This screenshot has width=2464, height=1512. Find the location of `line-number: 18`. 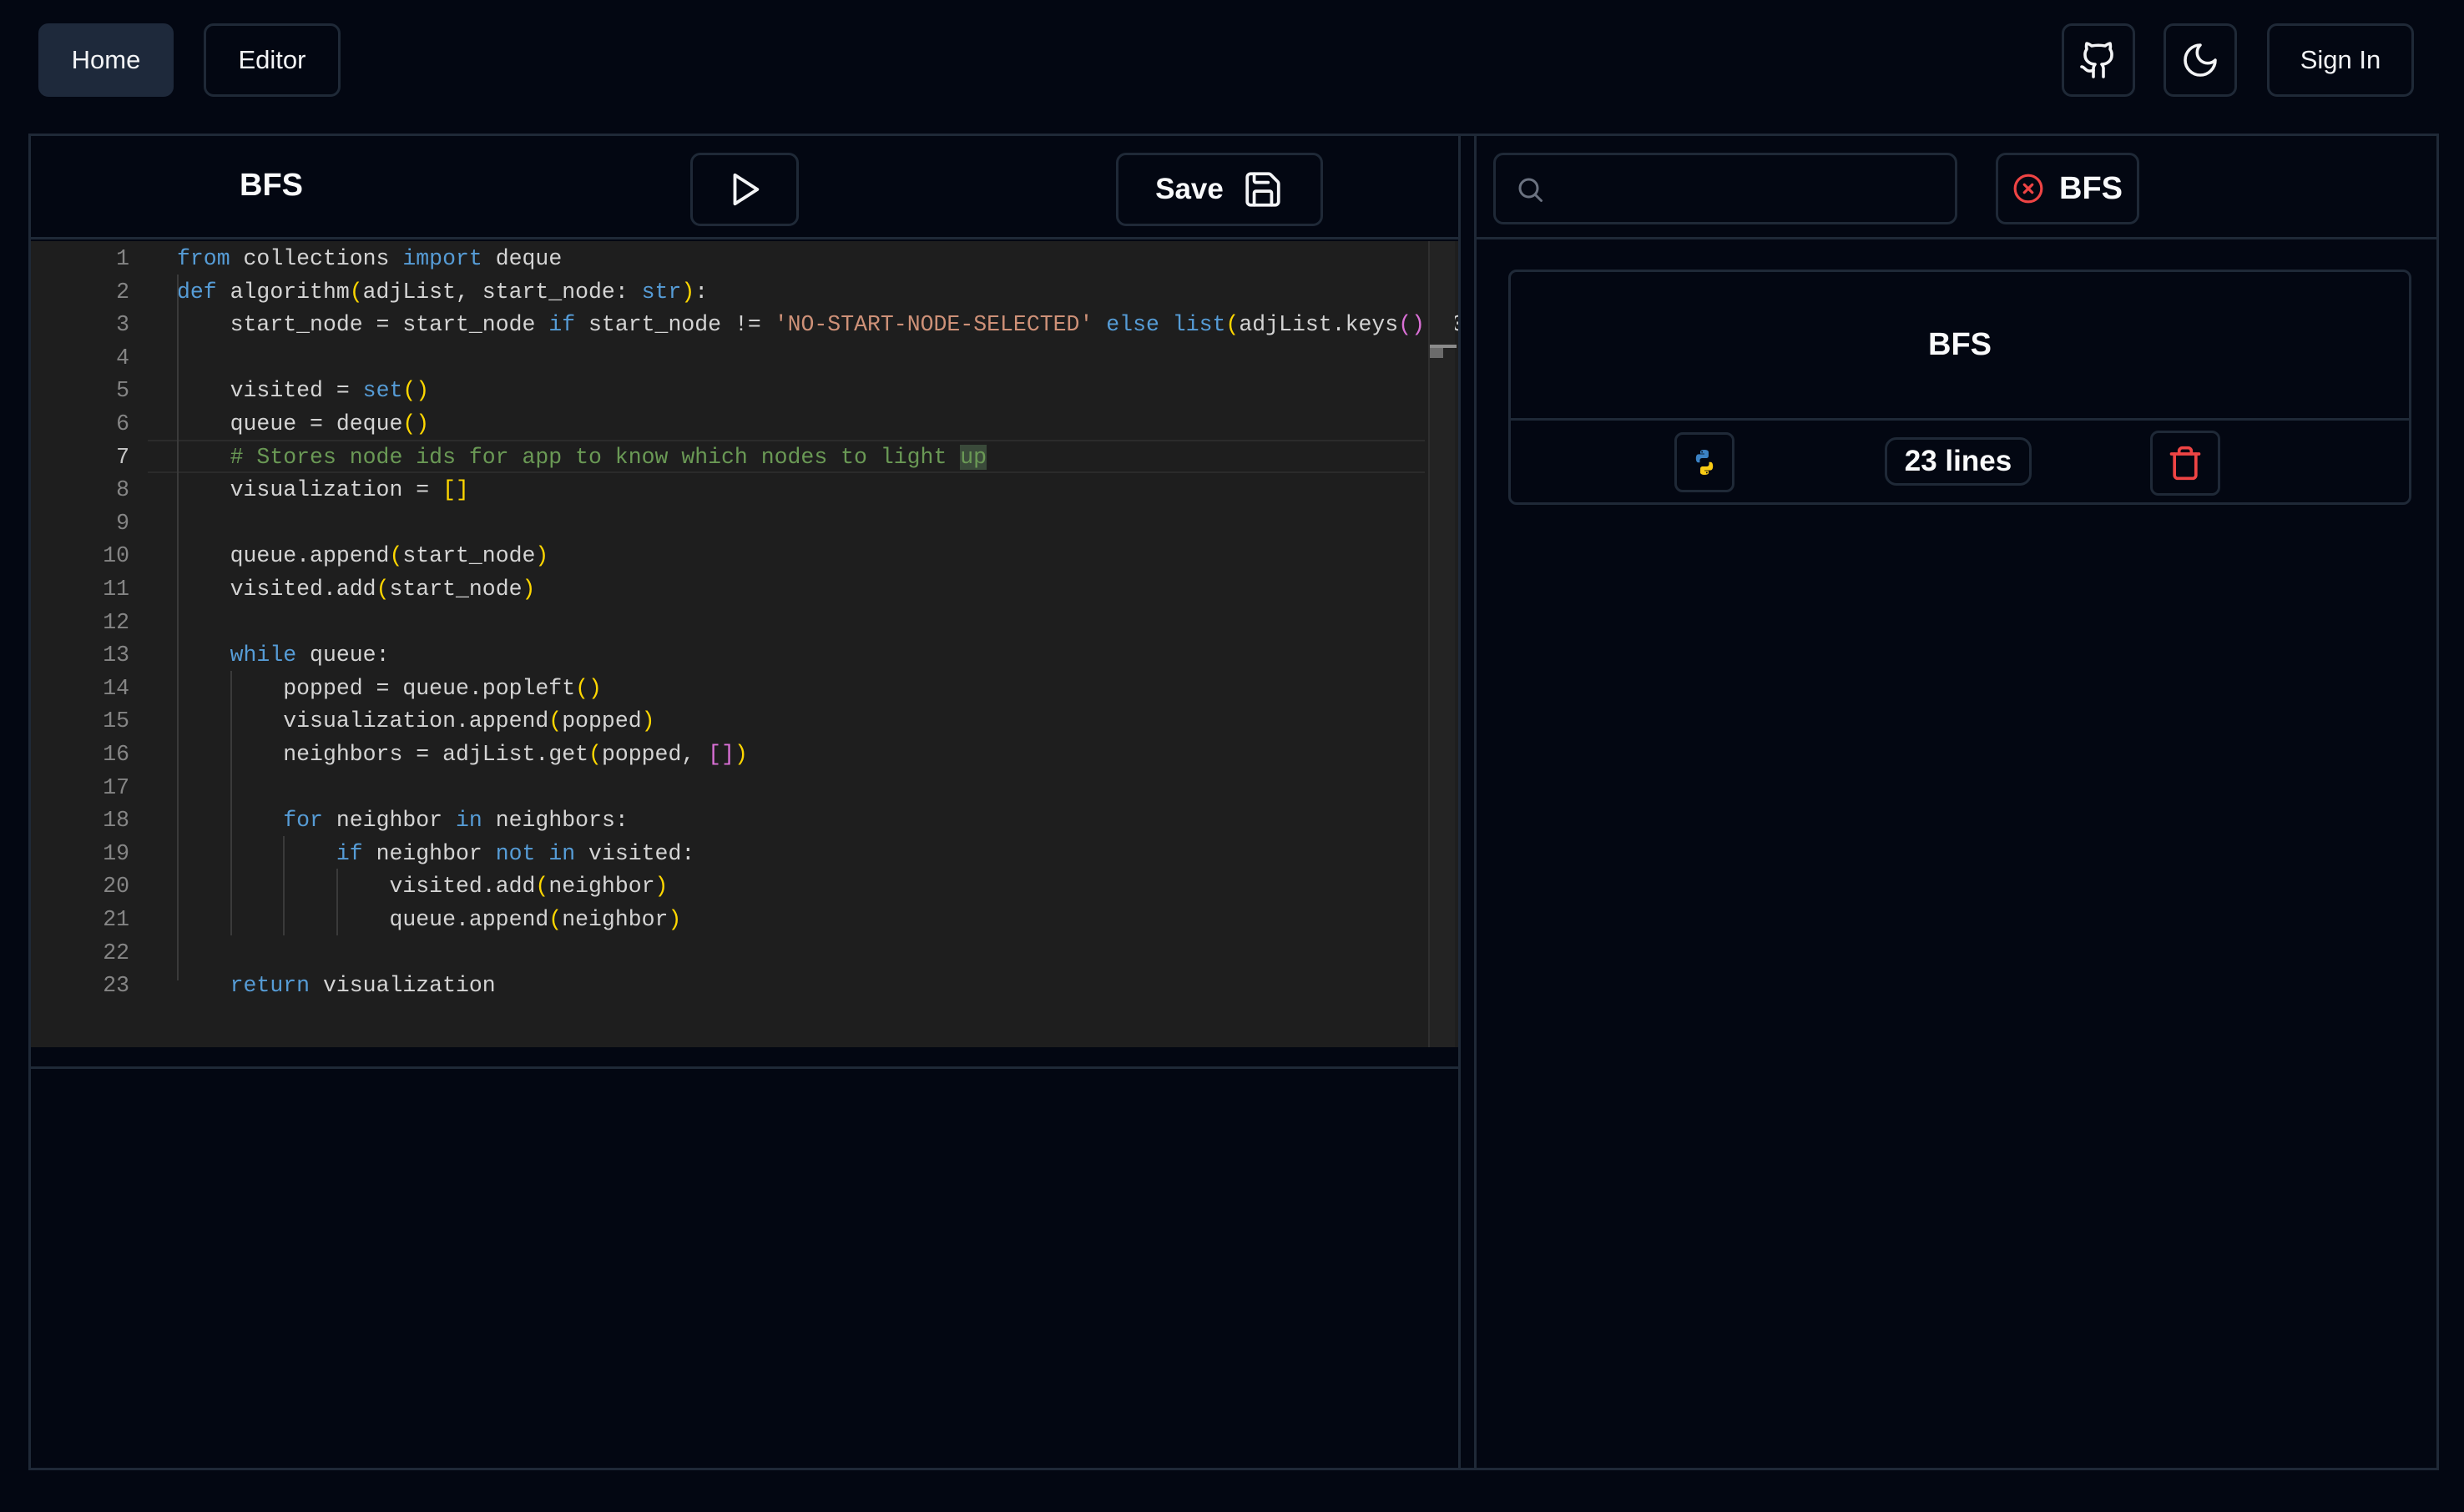

line-number: 18 is located at coordinates (116, 821).